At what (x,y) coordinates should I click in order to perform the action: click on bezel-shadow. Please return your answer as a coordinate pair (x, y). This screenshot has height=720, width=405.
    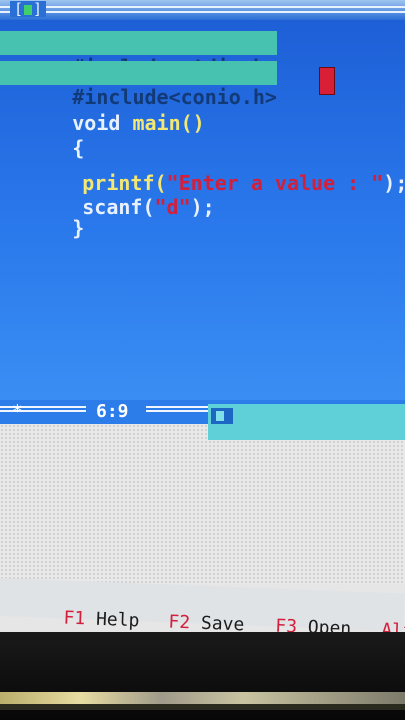
    Looking at the image, I should click on (202, 707).